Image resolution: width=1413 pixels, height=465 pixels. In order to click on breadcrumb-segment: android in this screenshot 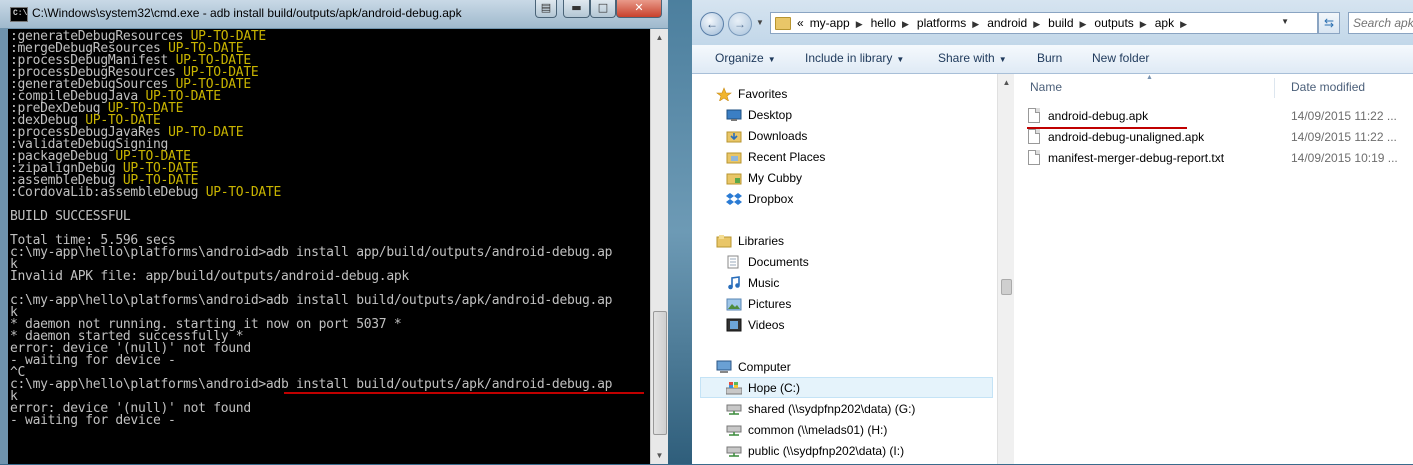, I will do `click(1007, 23)`.